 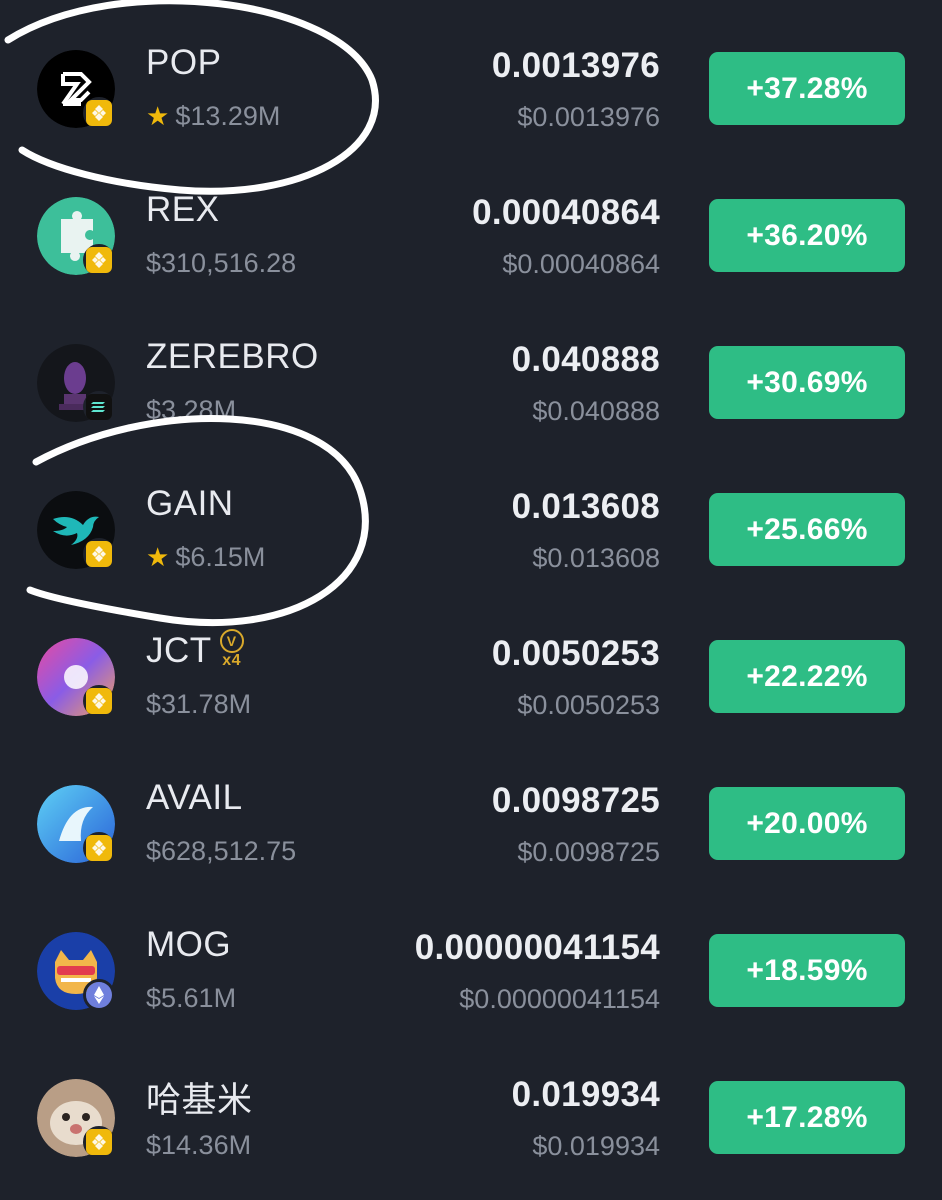 What do you see at coordinates (807, 88) in the screenshot?
I see `price-change-badge: +37.28%` at bounding box center [807, 88].